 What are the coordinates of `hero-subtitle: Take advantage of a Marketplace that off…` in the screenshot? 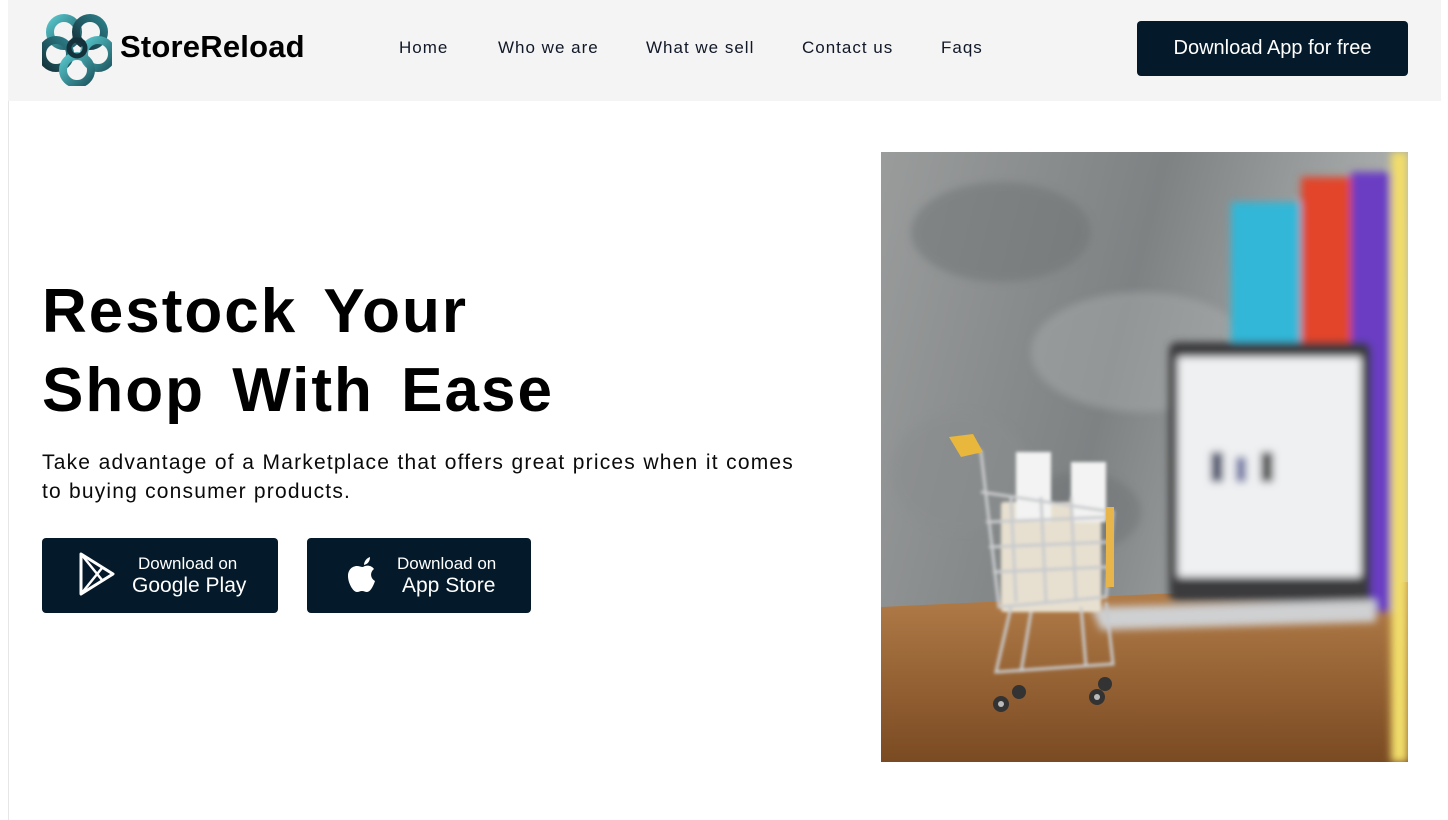 It's located at (418, 477).